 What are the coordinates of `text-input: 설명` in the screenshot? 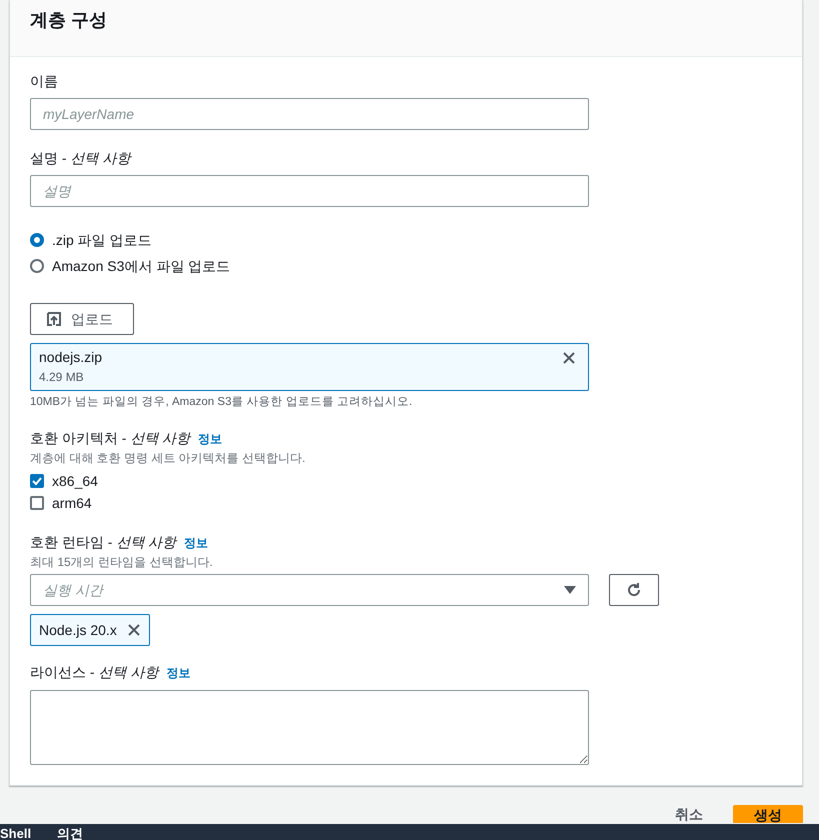 It's located at (309, 191).